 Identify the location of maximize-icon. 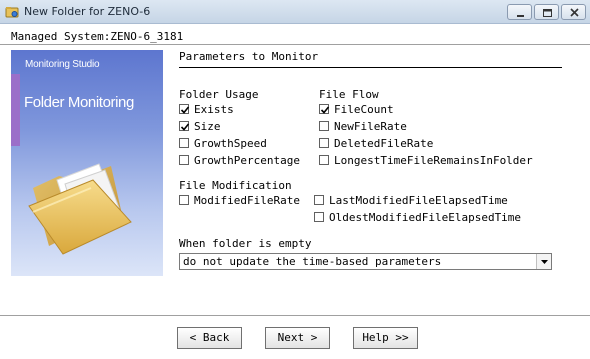
(547, 13).